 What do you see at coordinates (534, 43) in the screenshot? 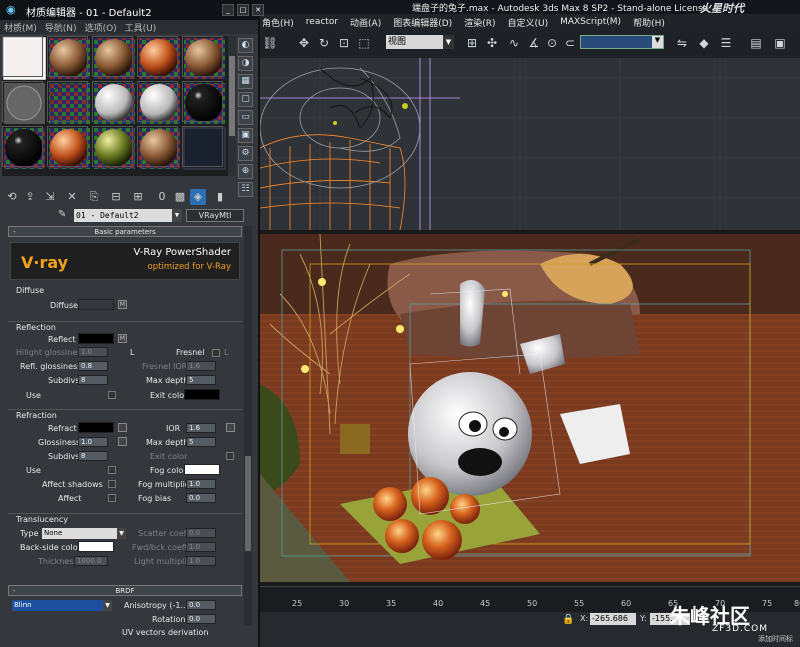
I see `angle-snap-icon: ∡` at bounding box center [534, 43].